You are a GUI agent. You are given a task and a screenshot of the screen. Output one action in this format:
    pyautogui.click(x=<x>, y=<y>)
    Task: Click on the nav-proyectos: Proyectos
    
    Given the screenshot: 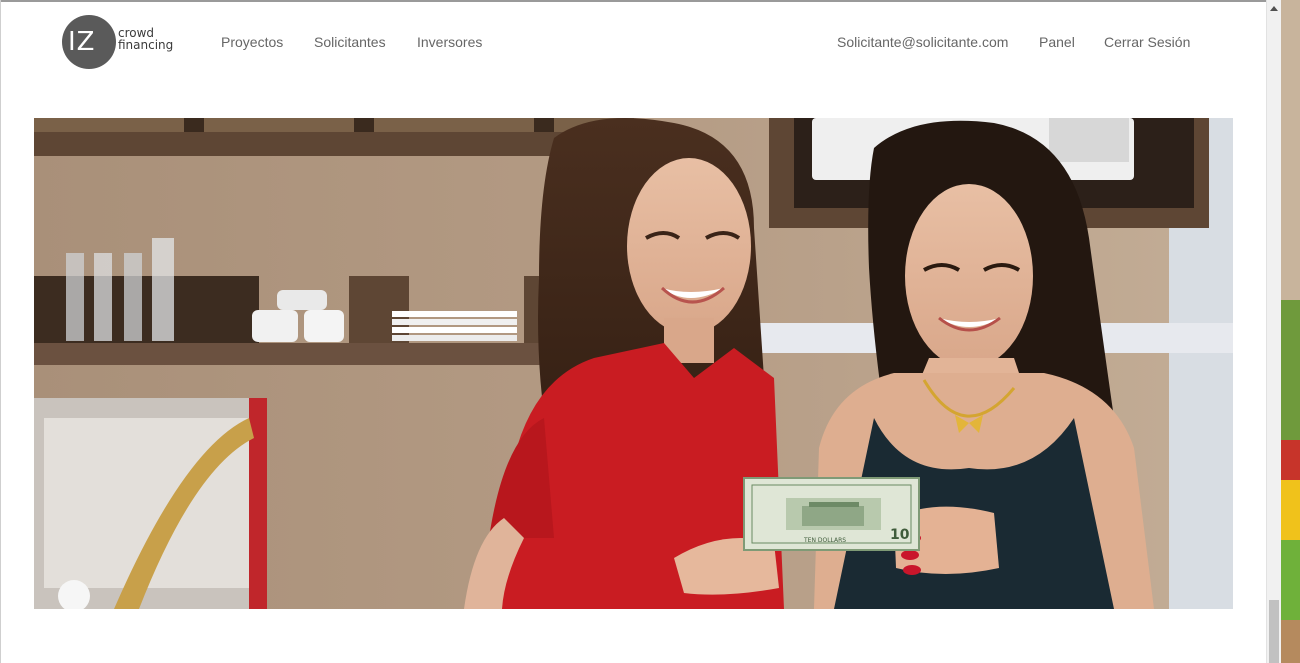 What is the action you would take?
    pyautogui.click(x=252, y=42)
    